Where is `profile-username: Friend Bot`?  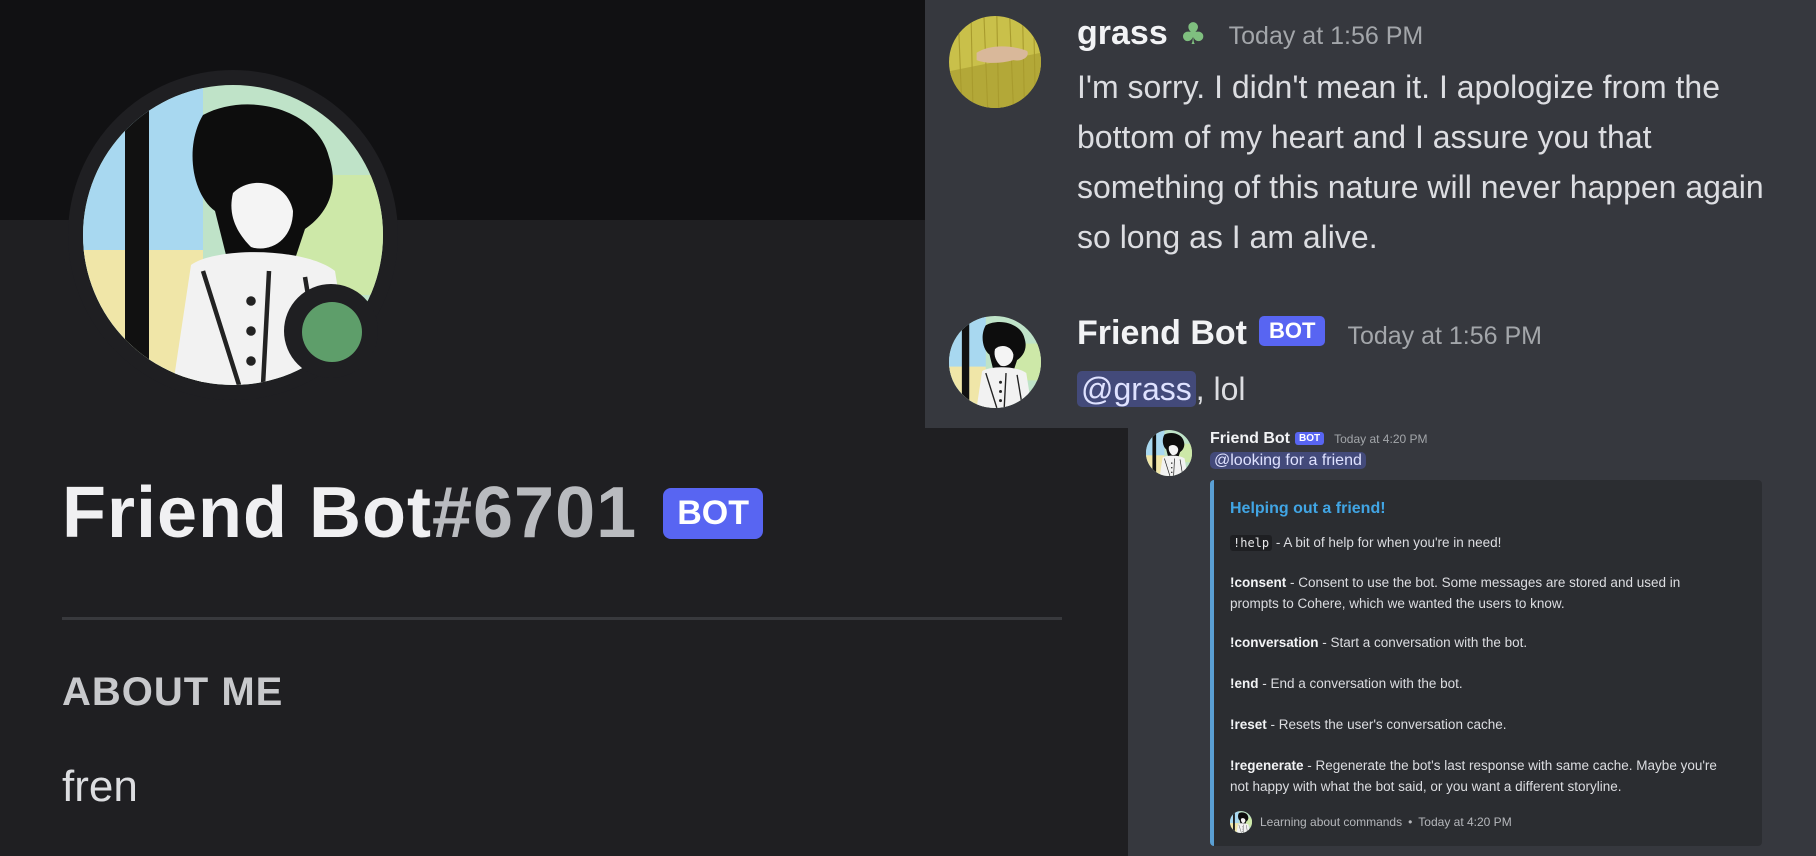 profile-username: Friend Bot is located at coordinates (247, 513).